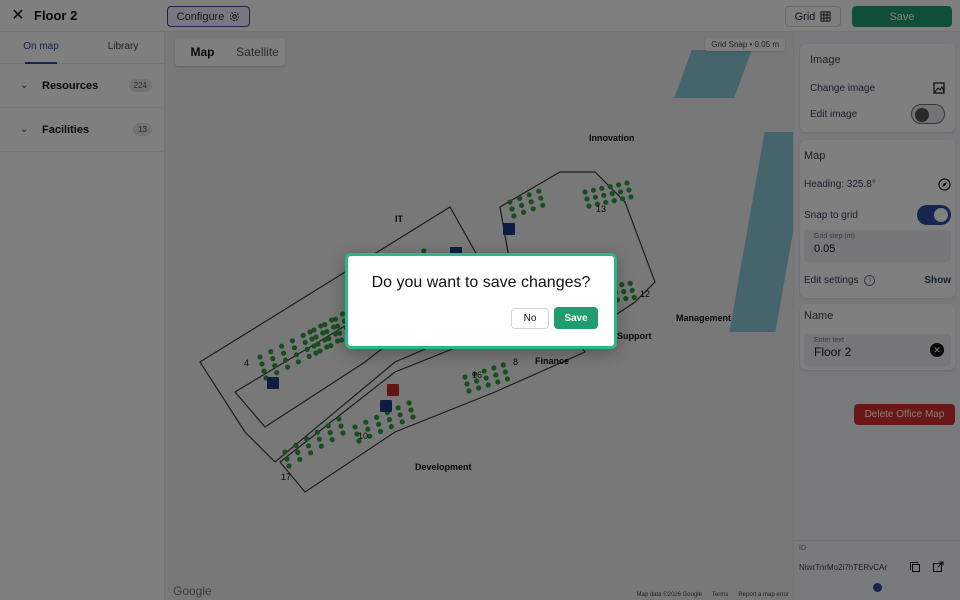 The image size is (960, 600). Describe the element at coordinates (481, 282) in the screenshot. I see `dialog-title: Do you want to save changes?` at that location.